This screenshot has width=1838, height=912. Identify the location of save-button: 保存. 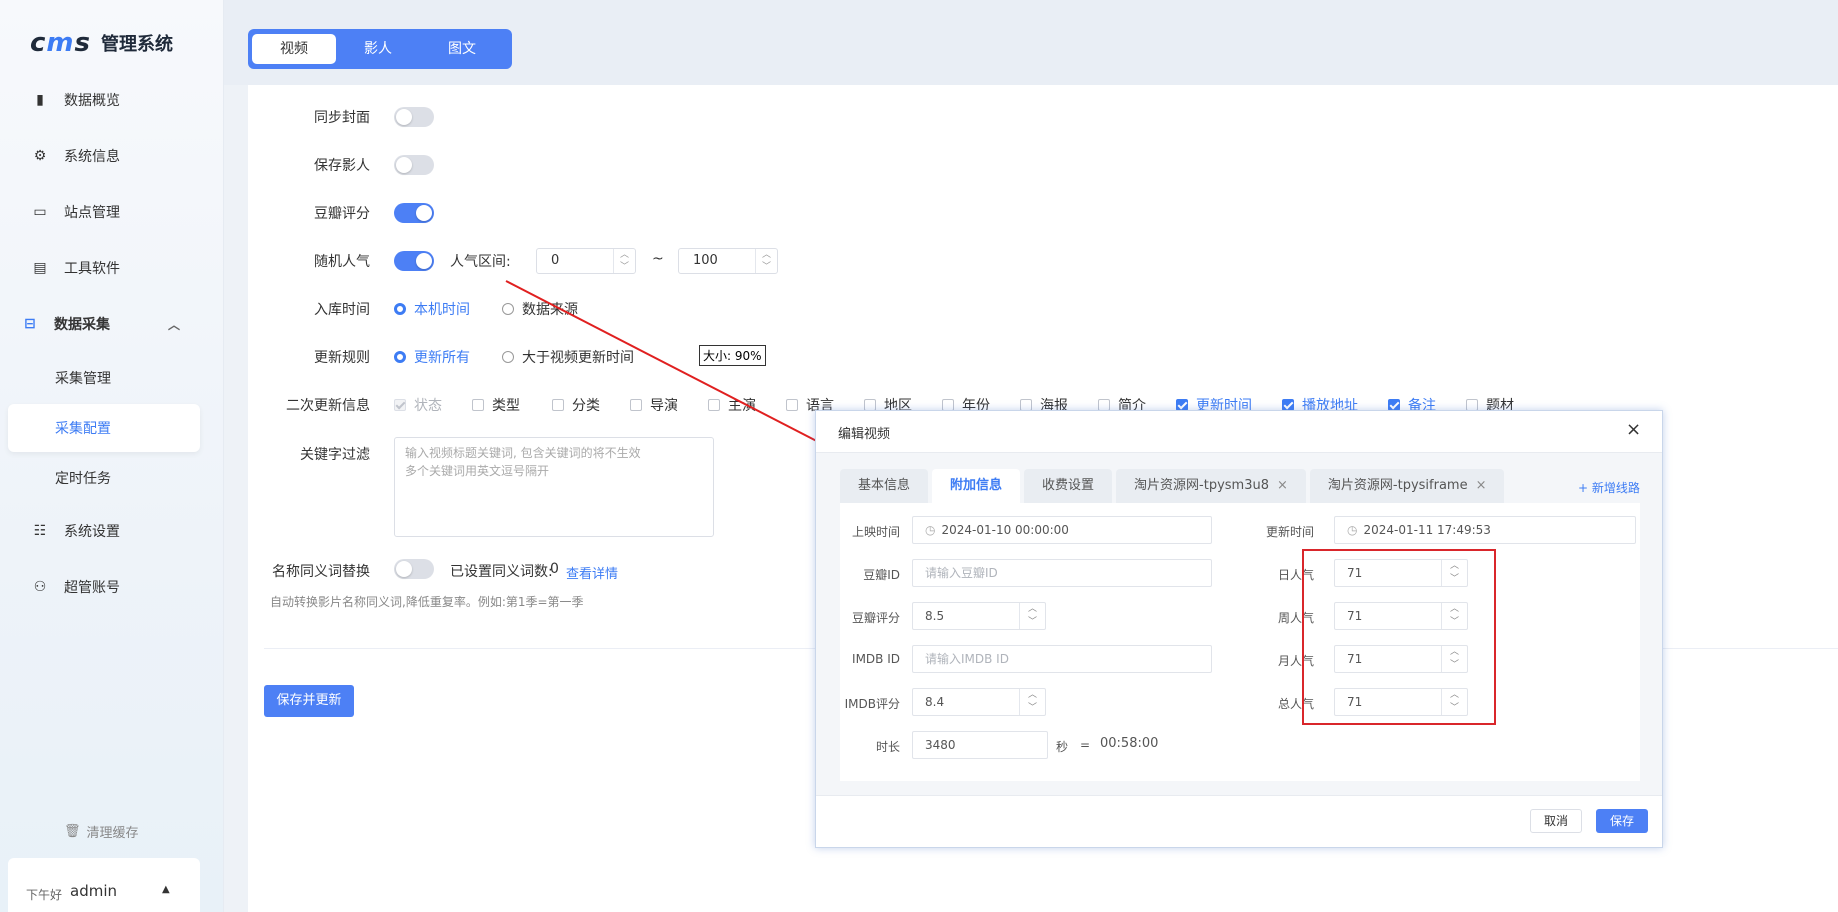
(1622, 821).